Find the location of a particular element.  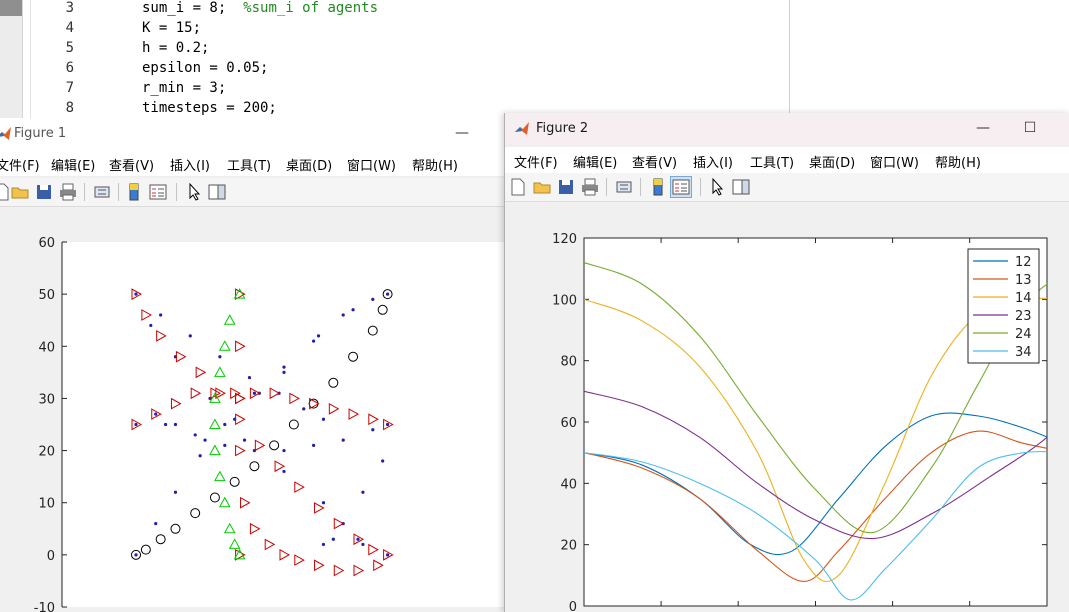

code-text: K = 15; is located at coordinates (172, 28).